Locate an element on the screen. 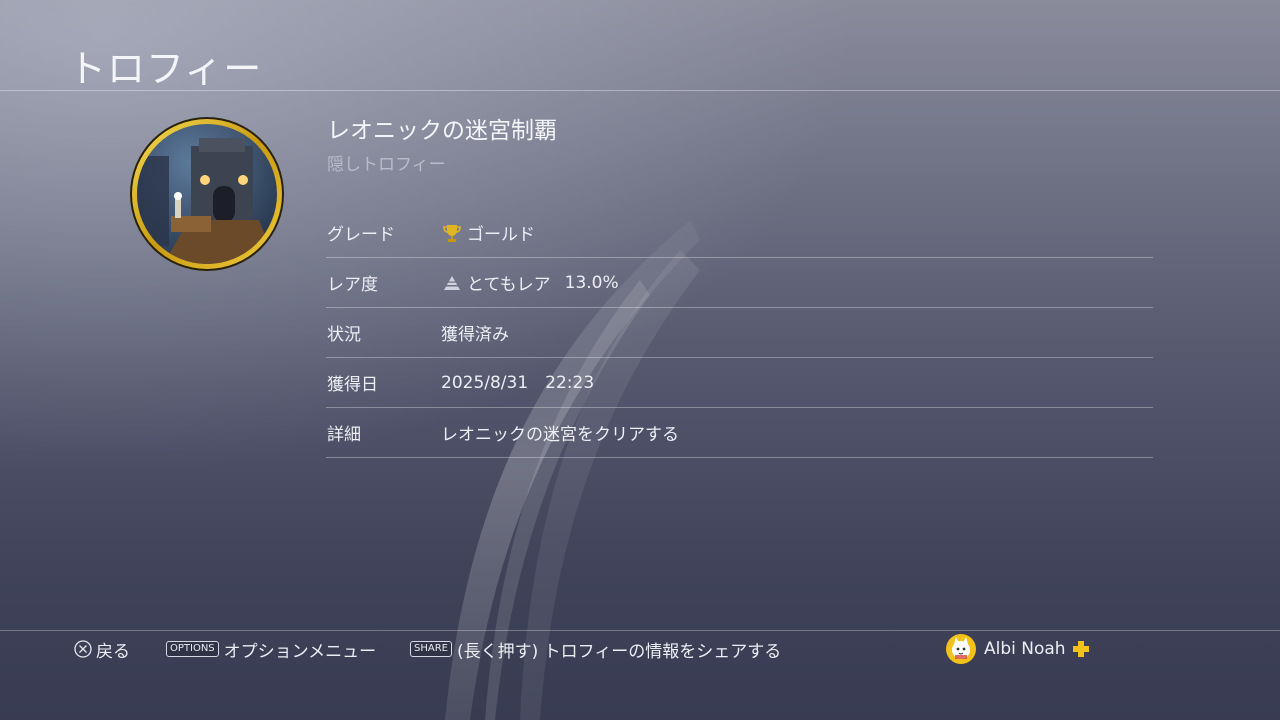  rarity-value: とてもレア 13.0% is located at coordinates (530, 282).